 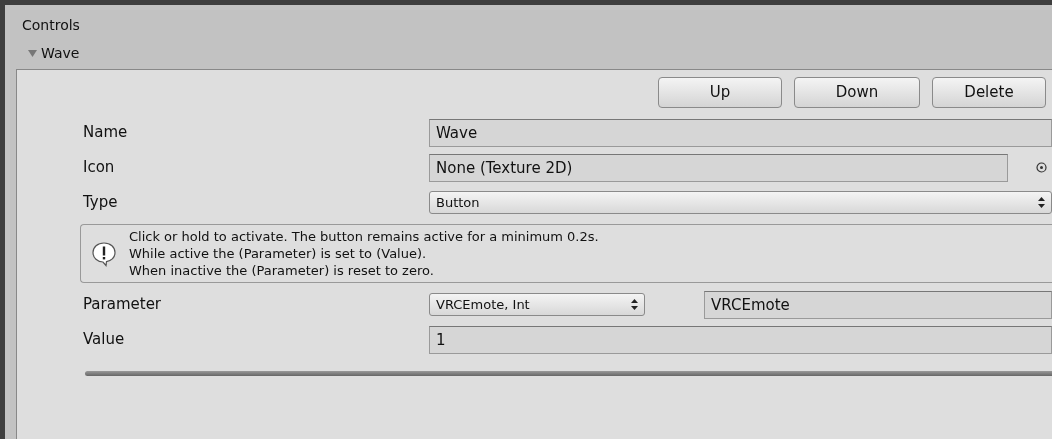 What do you see at coordinates (718, 167) in the screenshot?
I see `object-field: None (Texture 2D)` at bounding box center [718, 167].